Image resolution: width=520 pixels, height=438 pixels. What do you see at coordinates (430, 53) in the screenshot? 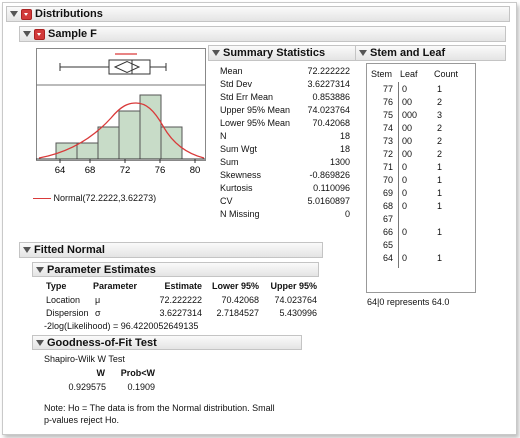
I see `stem-leaf-header: Stem and Leaf` at bounding box center [430, 53].